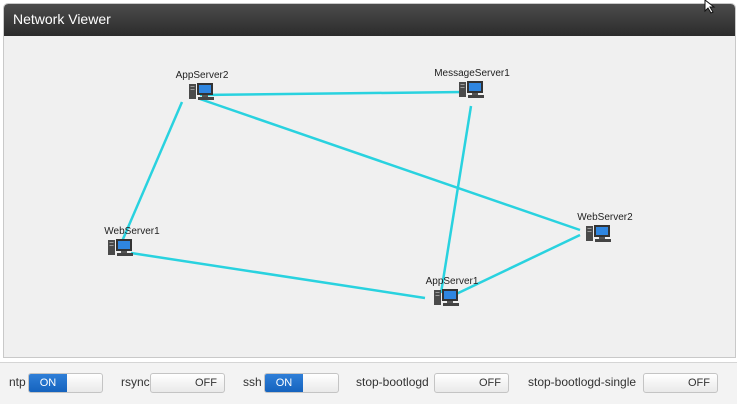 The image size is (737, 404). What do you see at coordinates (699, 383) in the screenshot?
I see `toggle-state-stop-bootlogd-single: OFF` at bounding box center [699, 383].